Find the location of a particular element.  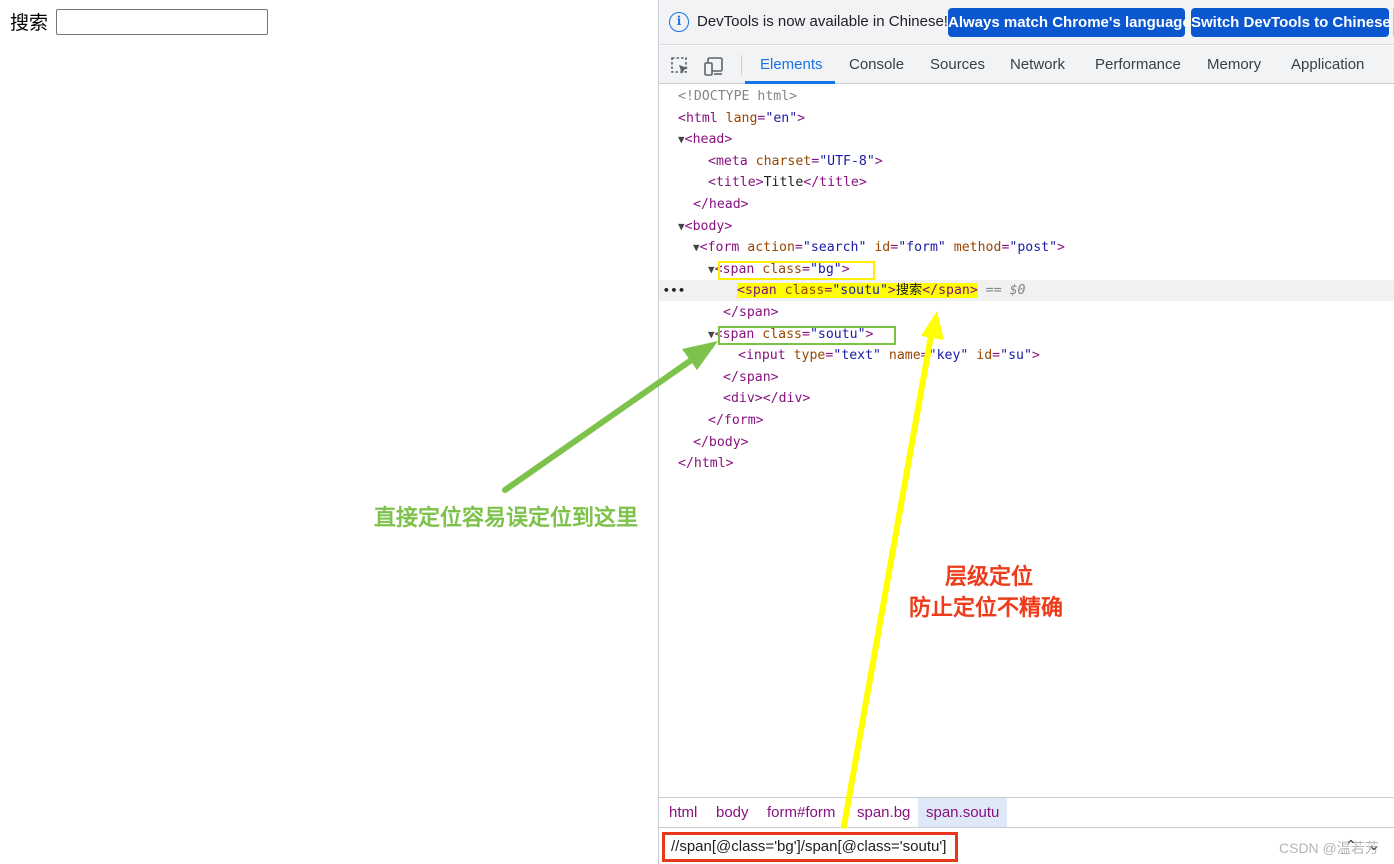

tab-performance: Performance is located at coordinates (1138, 65).